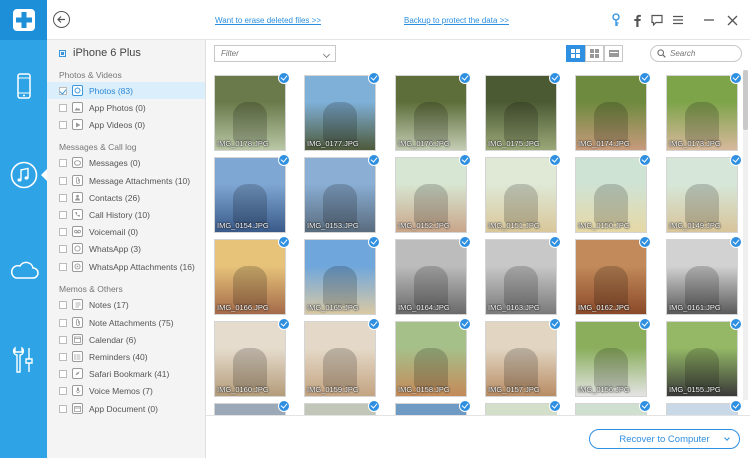  Describe the element at coordinates (664, 439) in the screenshot. I see `recover-to-computer-button: Recover to Computer` at that location.